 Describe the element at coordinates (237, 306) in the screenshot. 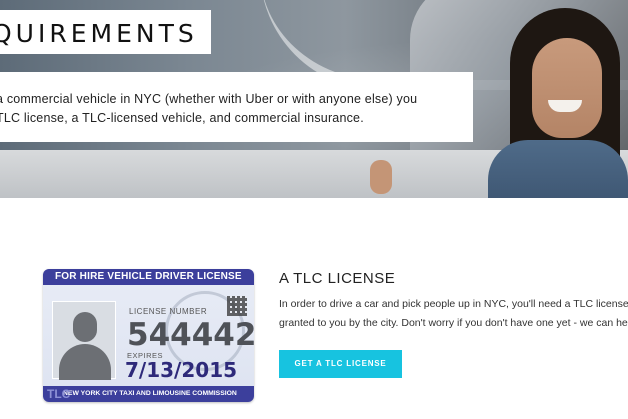

I see `qr-code-icon` at that location.